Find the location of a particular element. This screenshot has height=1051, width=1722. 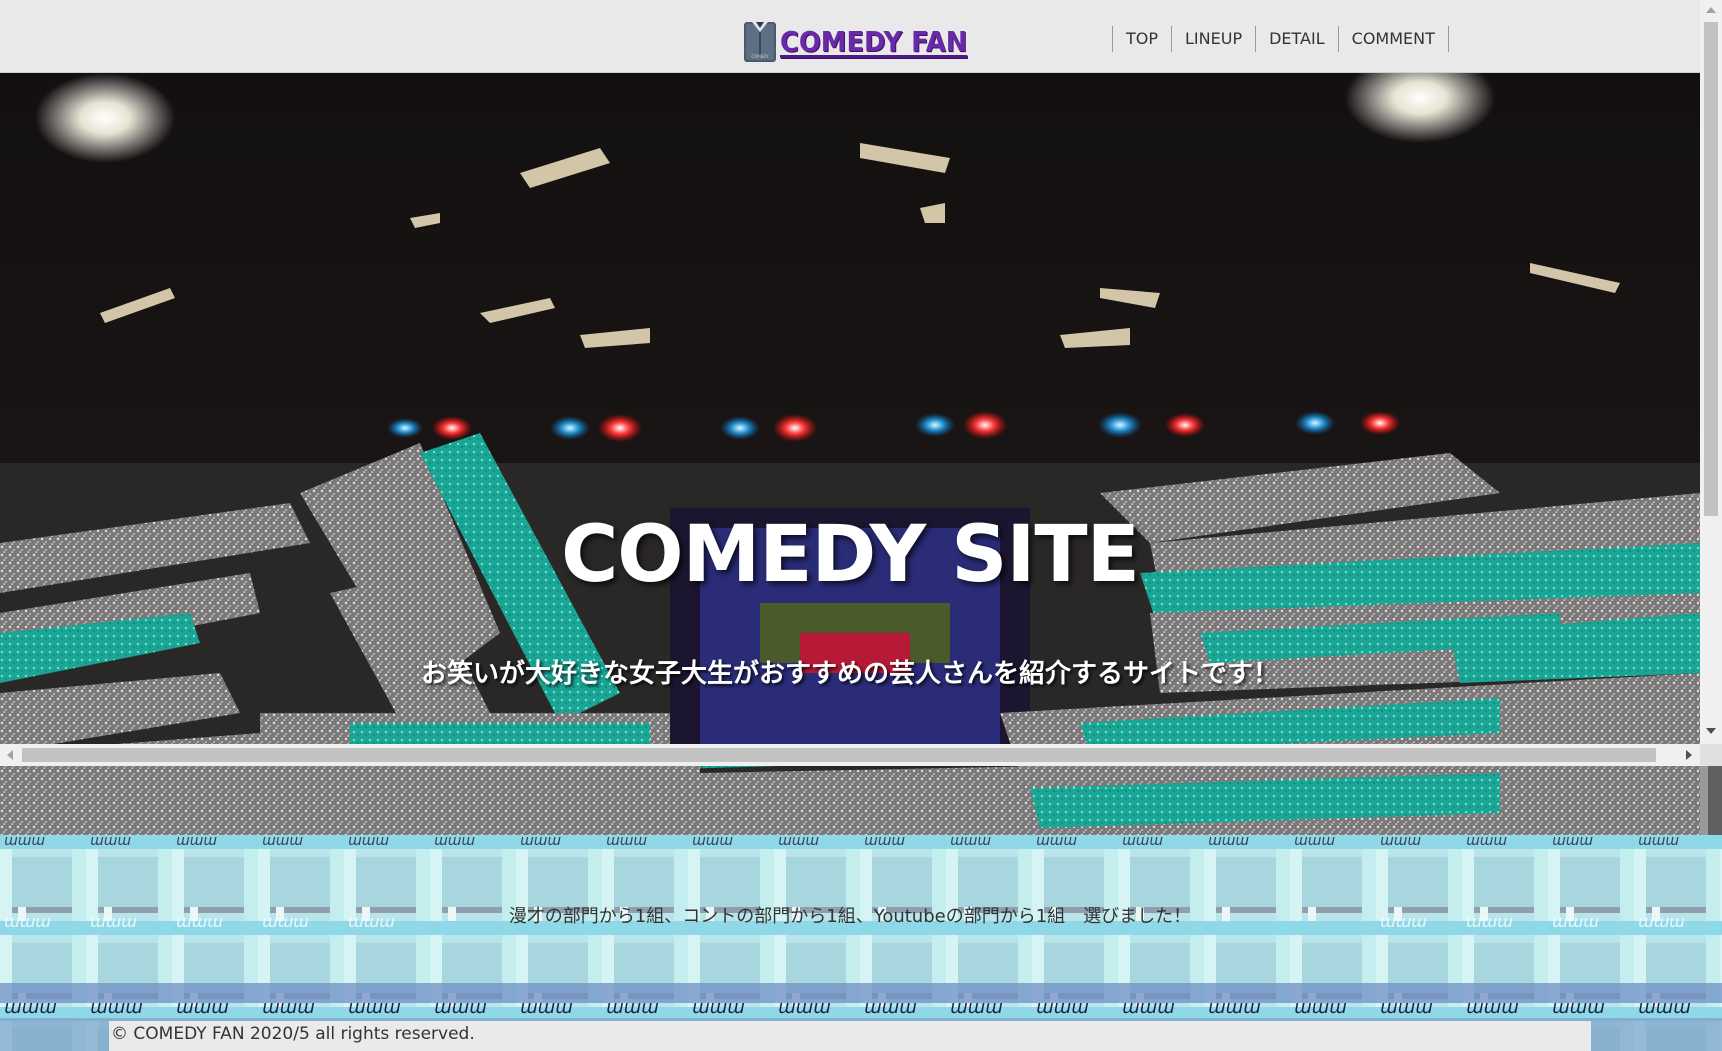

nav-detail: DETAIL is located at coordinates (1297, 39).